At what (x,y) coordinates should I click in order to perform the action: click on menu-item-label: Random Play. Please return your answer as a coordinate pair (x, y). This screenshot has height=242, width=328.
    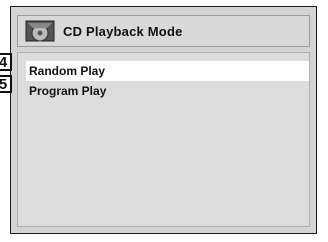
    Looking at the image, I should click on (67, 71).